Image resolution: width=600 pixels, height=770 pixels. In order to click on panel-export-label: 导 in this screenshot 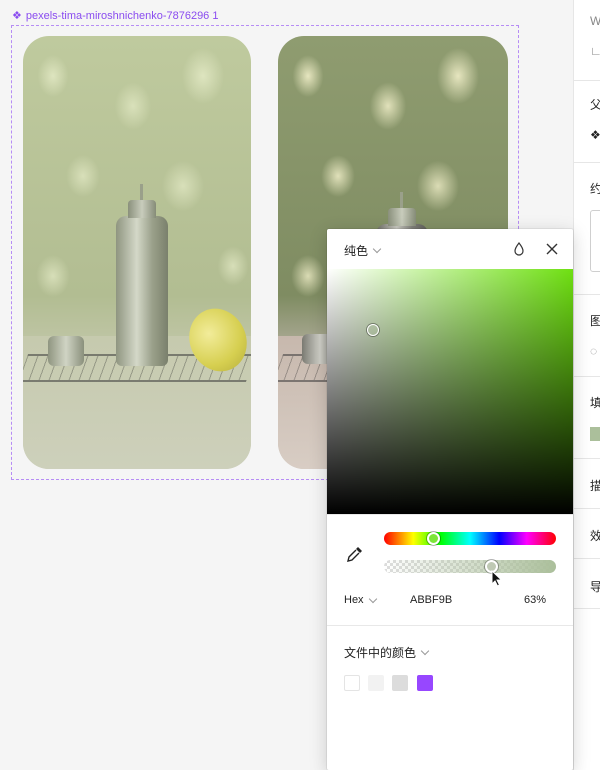, I will do `click(587, 586)`.